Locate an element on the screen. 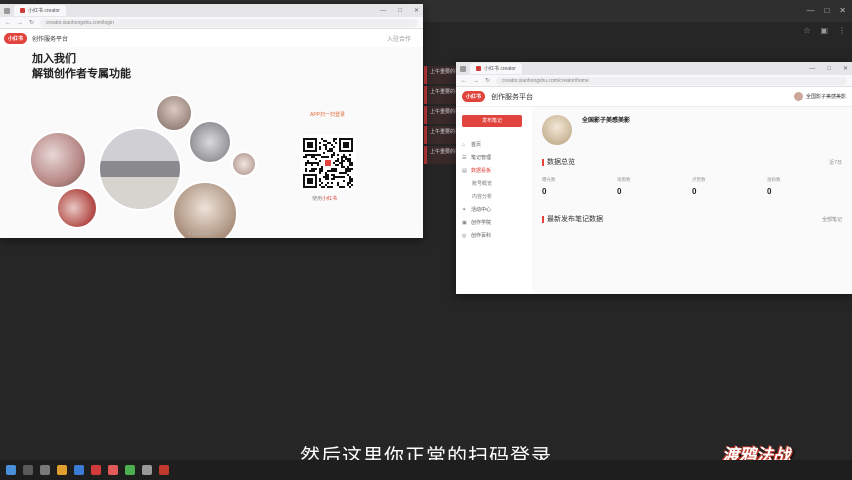 The width and height of the screenshot is (852, 480). sidebar-item-label: 数据看板 is located at coordinates (481, 171).